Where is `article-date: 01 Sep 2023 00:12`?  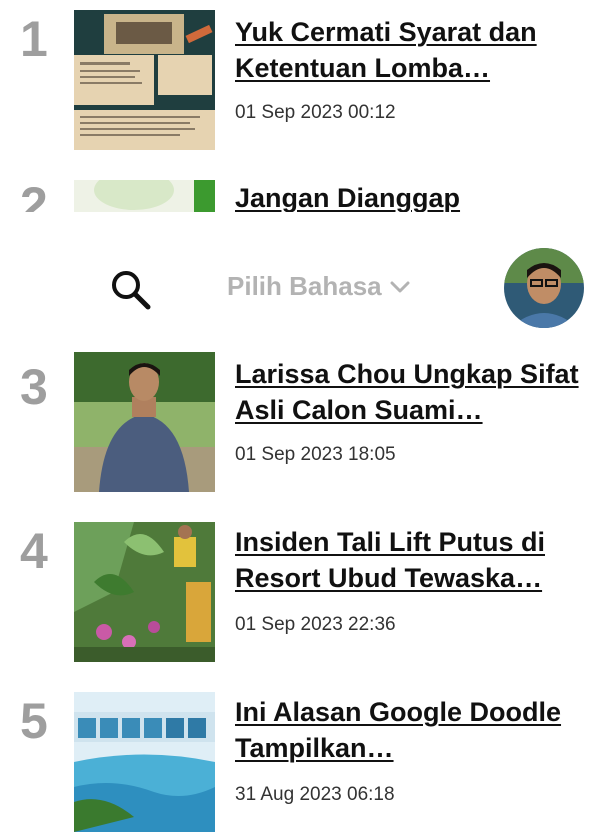 article-date: 01 Sep 2023 00:12 is located at coordinates (315, 112).